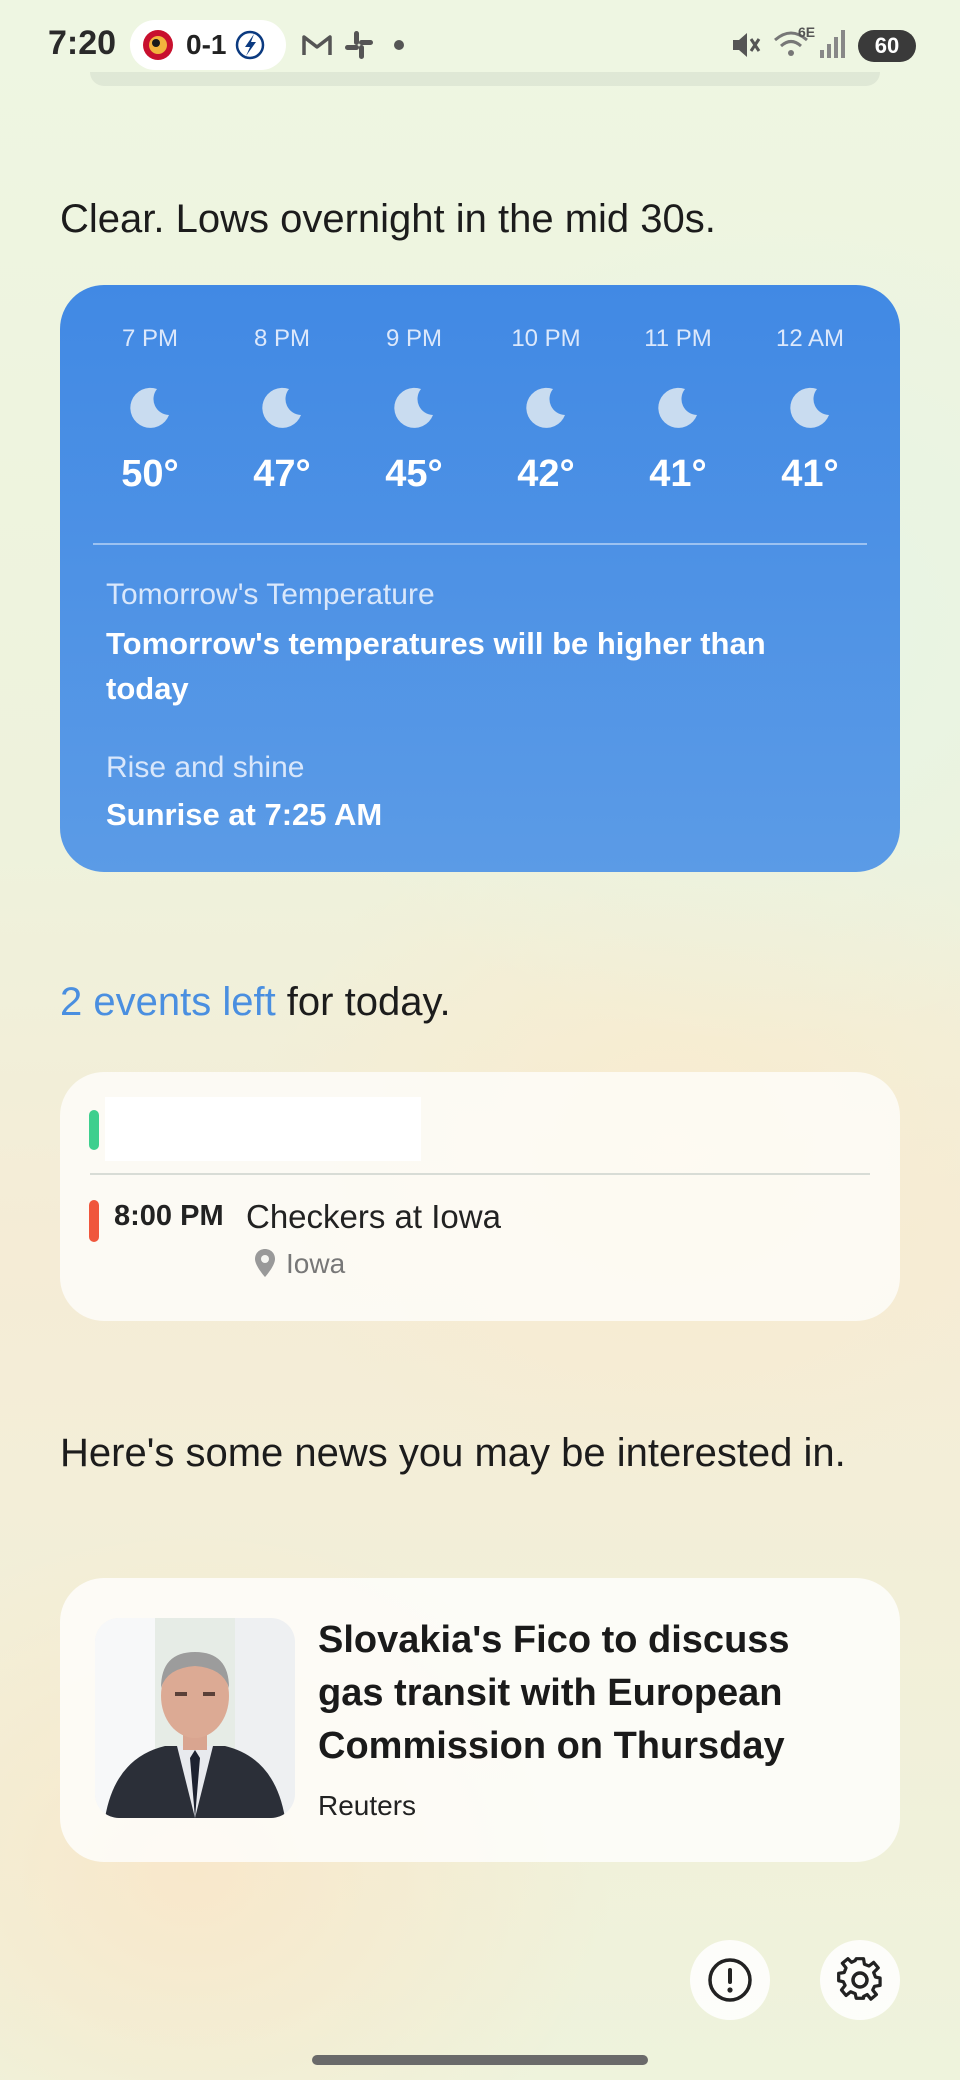  I want to click on notification-dot-icon, so click(399, 45).